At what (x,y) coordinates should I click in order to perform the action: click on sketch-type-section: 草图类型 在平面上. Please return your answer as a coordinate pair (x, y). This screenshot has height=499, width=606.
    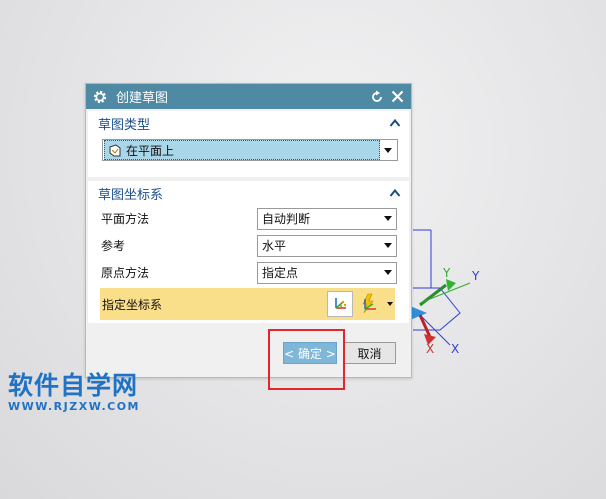
    Looking at the image, I should click on (248, 144).